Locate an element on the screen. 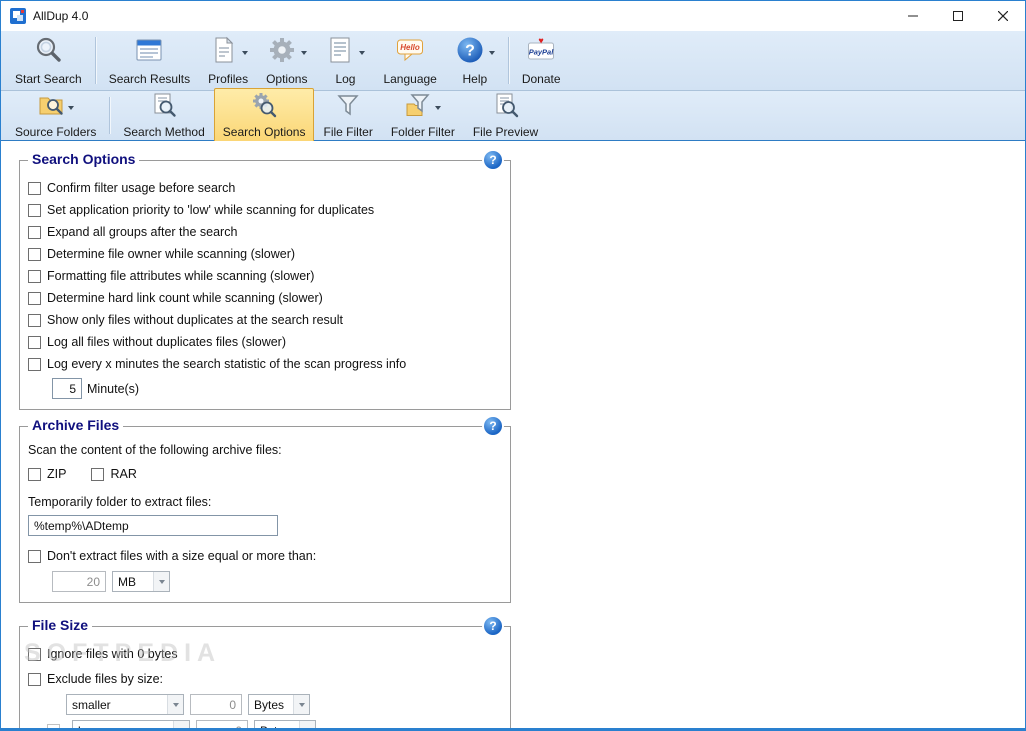 This screenshot has width=1026, height=731. rar-label: RAR is located at coordinates (123, 474).